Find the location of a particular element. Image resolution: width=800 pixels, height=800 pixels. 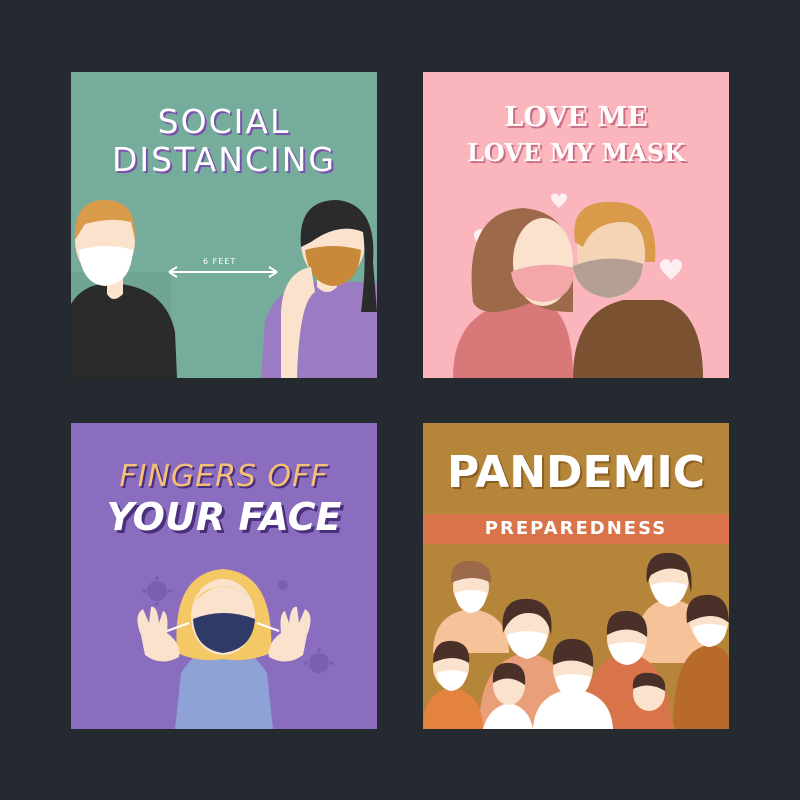

pandemic-preparedness-card: PANDEMIC PREPAREDNESS is located at coordinates (576, 576).